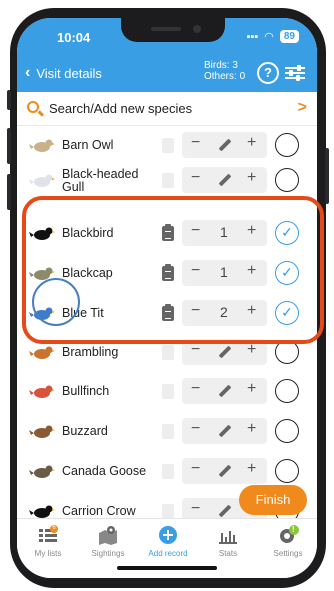  What do you see at coordinates (33, 107) in the screenshot?
I see `search-icon` at bounding box center [33, 107].